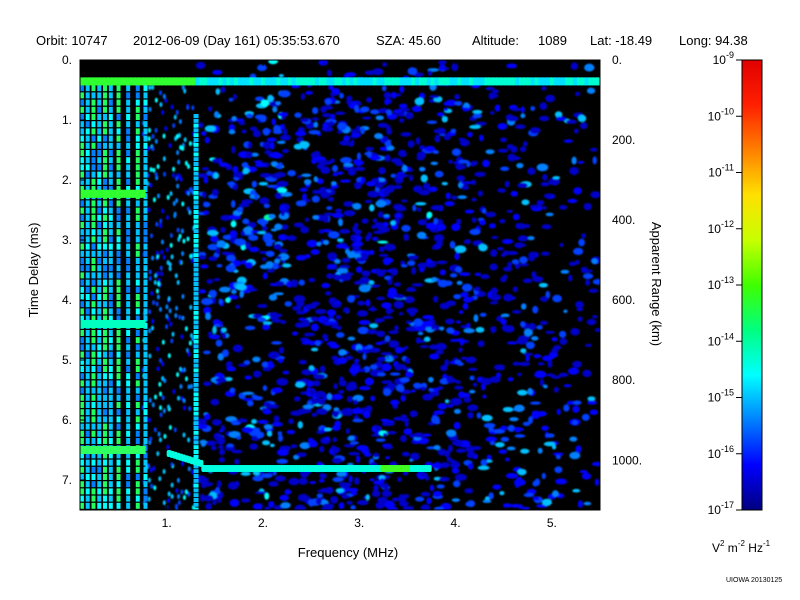  Describe the element at coordinates (67, 120) in the screenshot. I see `y-tick-label: 1.` at that location.